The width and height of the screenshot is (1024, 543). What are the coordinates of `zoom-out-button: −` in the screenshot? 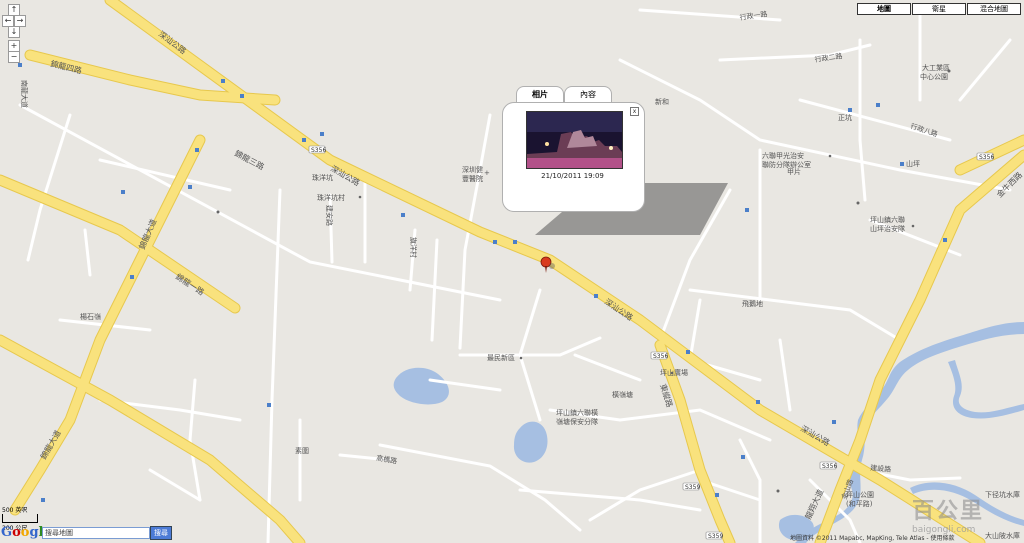 It's located at (14, 57).